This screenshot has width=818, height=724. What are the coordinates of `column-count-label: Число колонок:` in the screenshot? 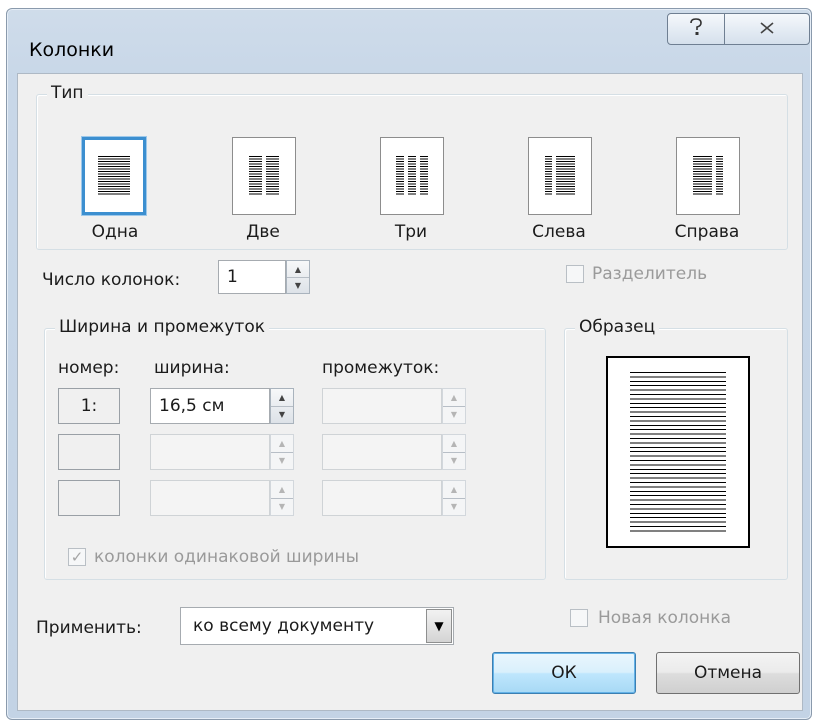 It's located at (111, 280).